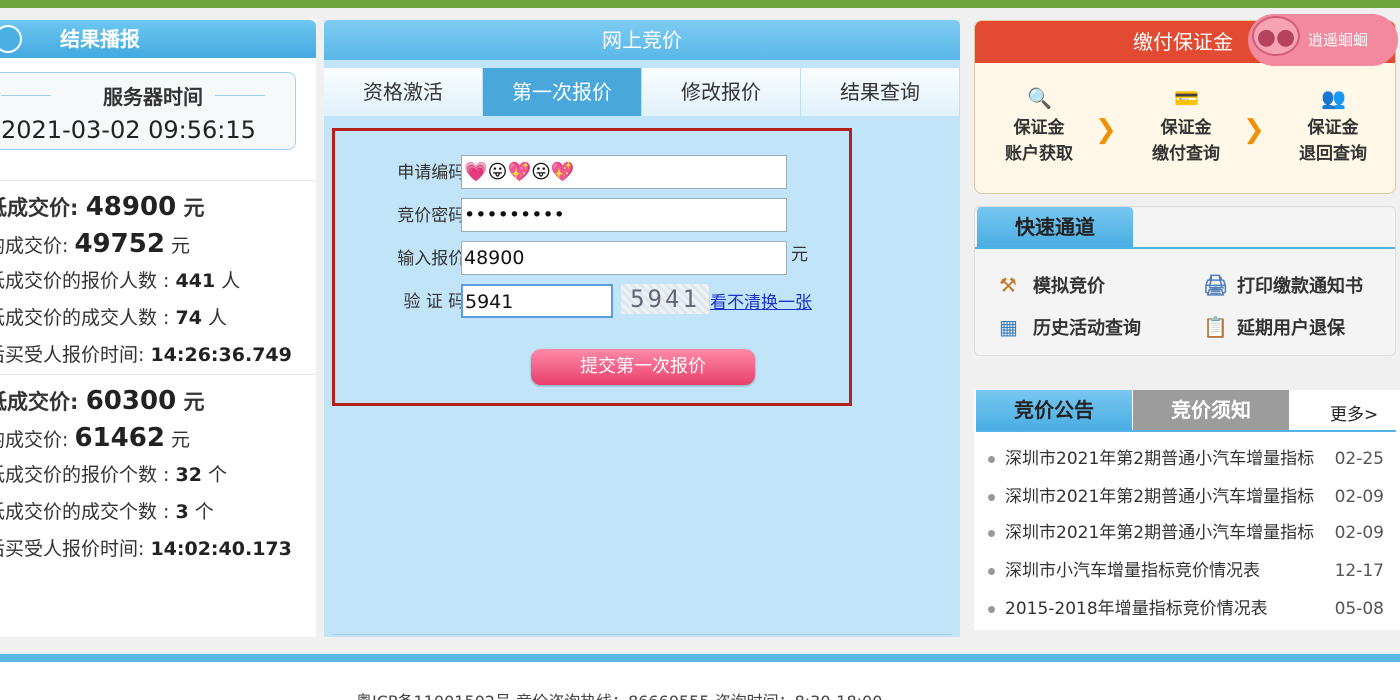 This screenshot has height=700, width=1400. Describe the element at coordinates (1186, 127) in the screenshot. I see `deposit-payment-query-link: 💳 保证金 缴付查询` at that location.